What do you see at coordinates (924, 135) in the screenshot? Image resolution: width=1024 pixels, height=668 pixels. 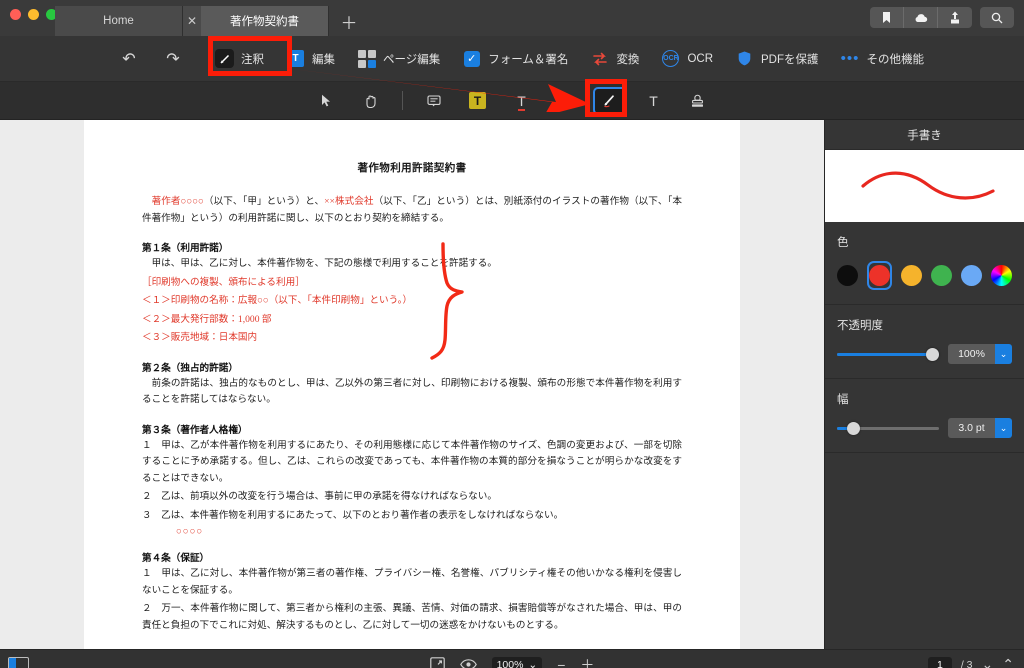 I see `panel-title: 手書き` at bounding box center [924, 135].